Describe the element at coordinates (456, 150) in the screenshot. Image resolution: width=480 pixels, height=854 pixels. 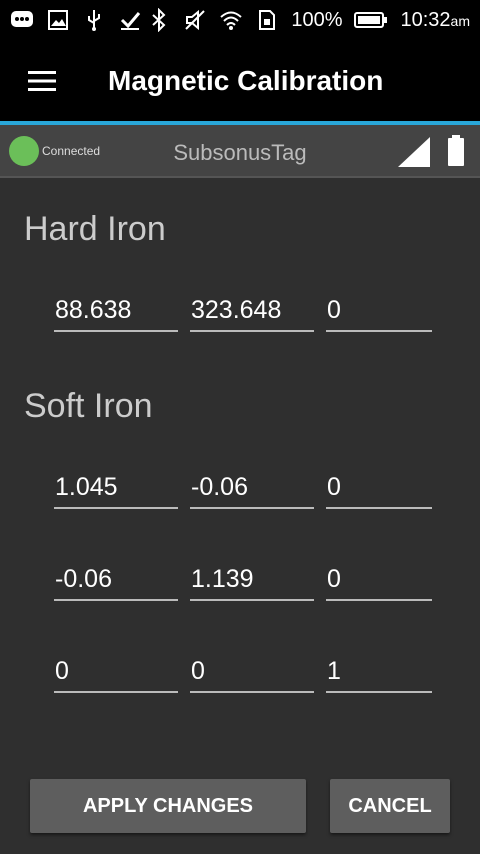
I see `device-battery-icon` at that location.